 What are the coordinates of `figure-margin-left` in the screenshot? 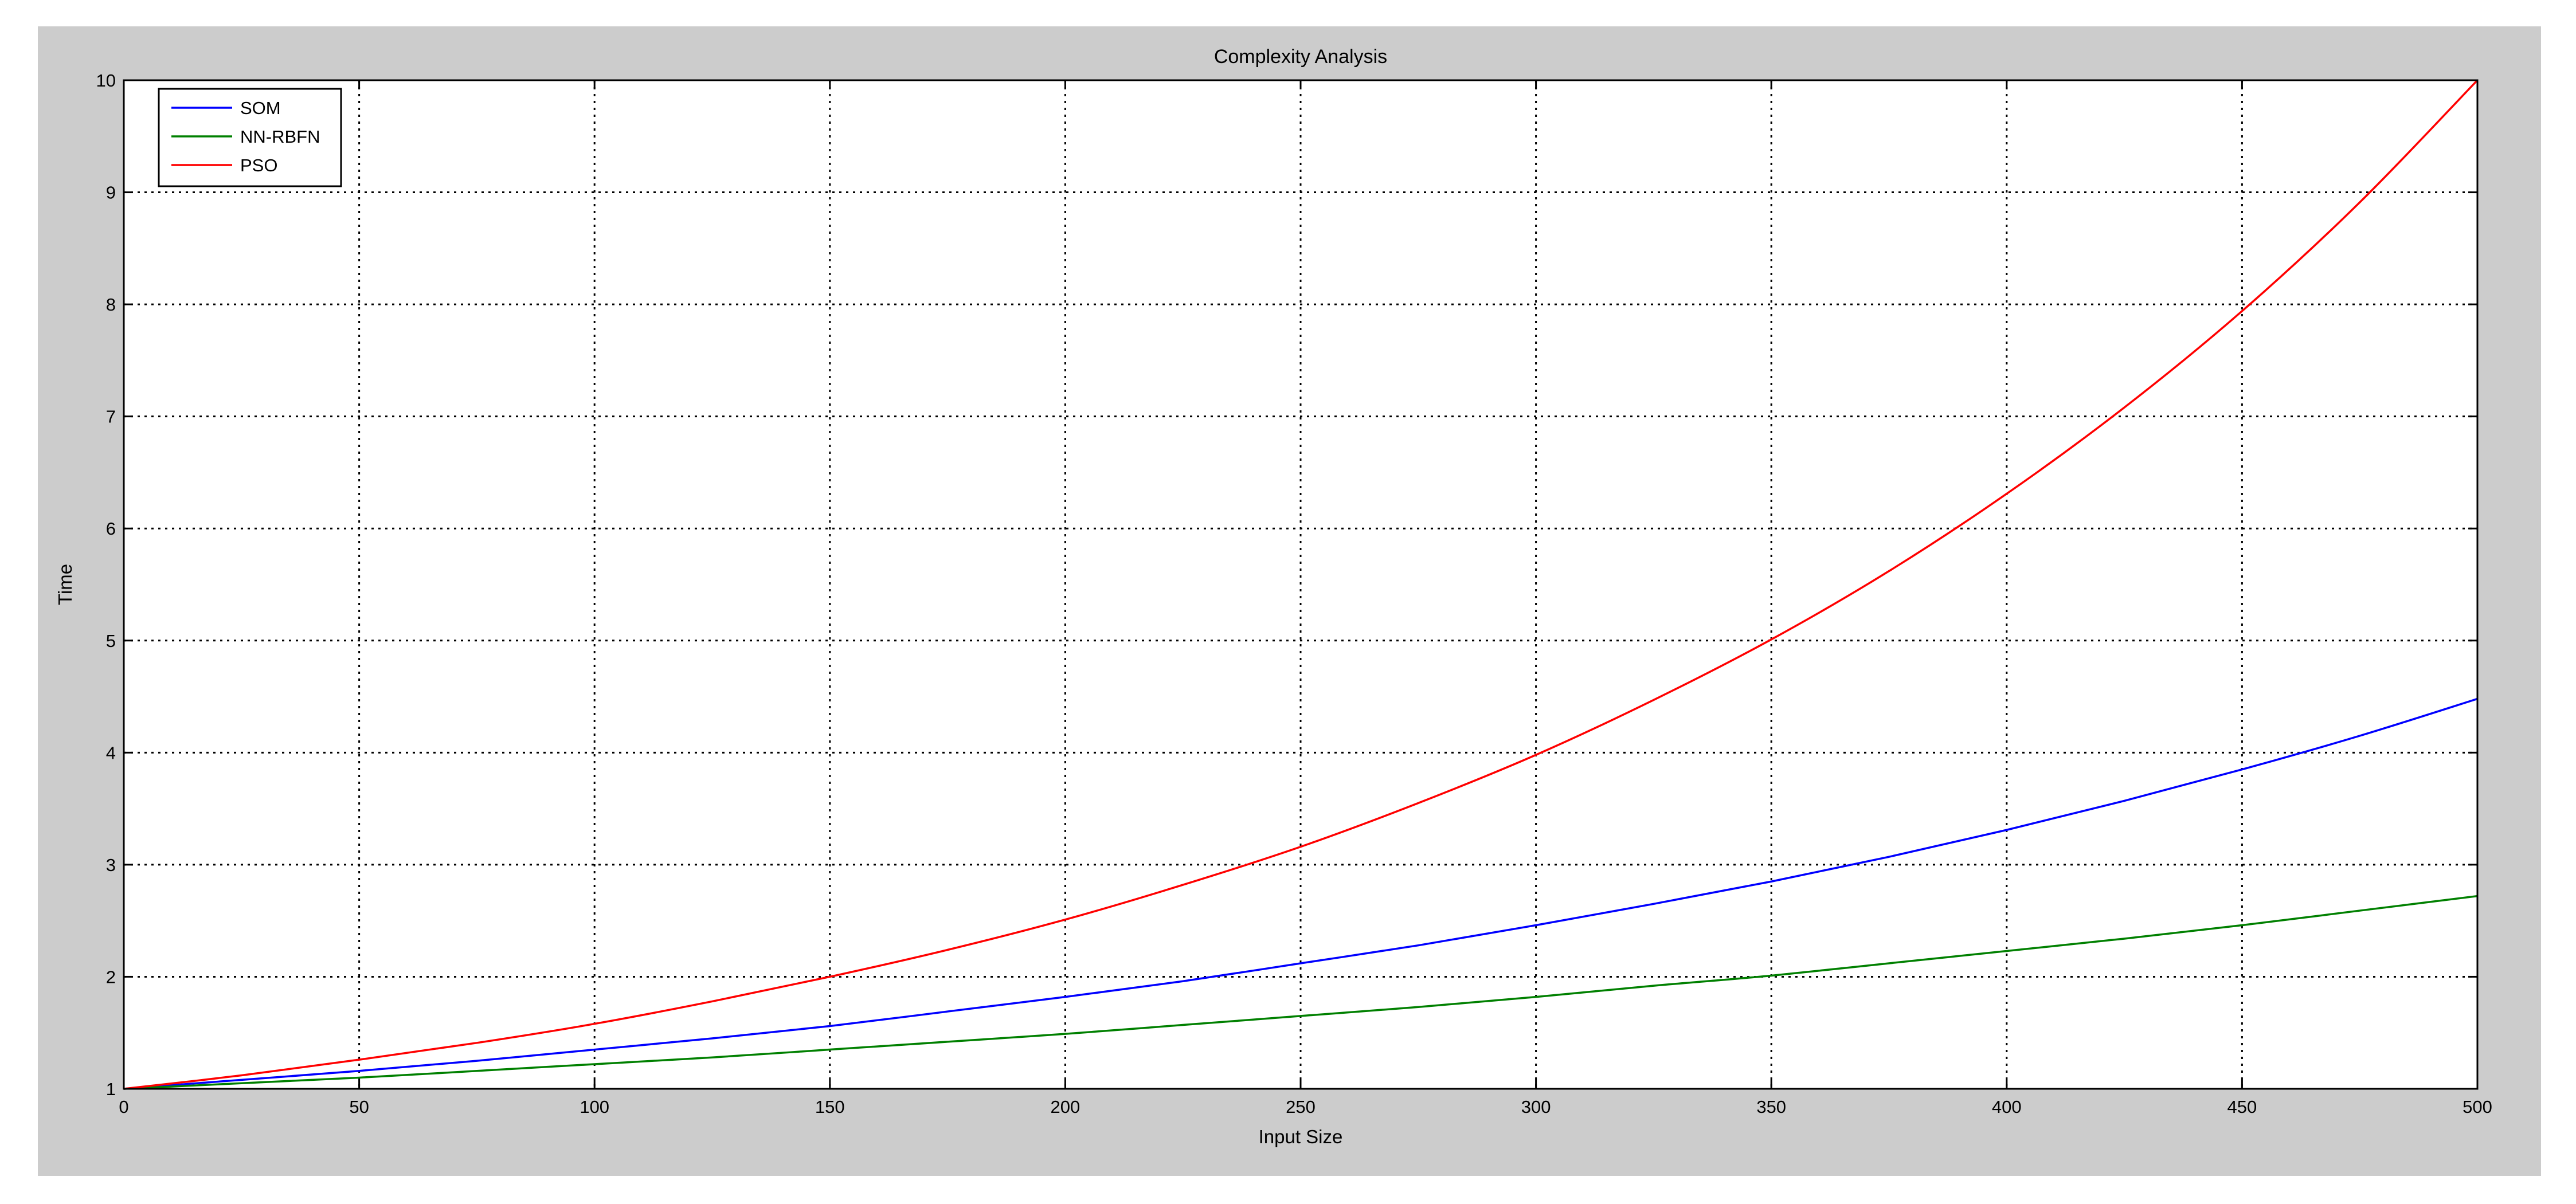 It's located at (19, 602).